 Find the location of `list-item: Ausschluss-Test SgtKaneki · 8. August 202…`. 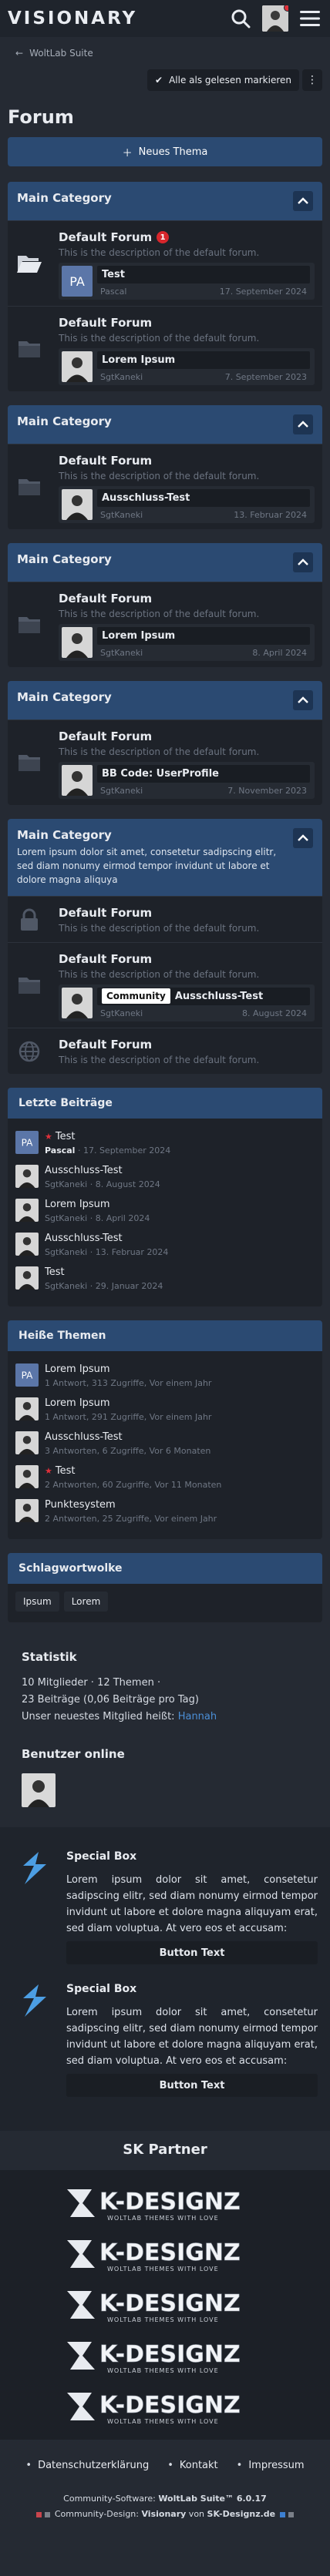

list-item: Ausschluss-Test SgtKaneki · 8. August 202… is located at coordinates (165, 1177).